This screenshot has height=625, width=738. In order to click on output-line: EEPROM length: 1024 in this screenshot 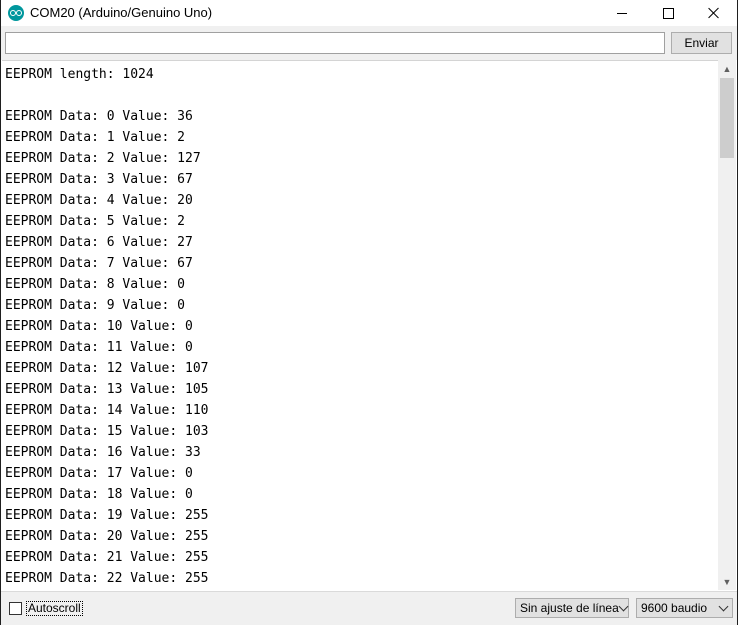, I will do `click(79, 74)`.